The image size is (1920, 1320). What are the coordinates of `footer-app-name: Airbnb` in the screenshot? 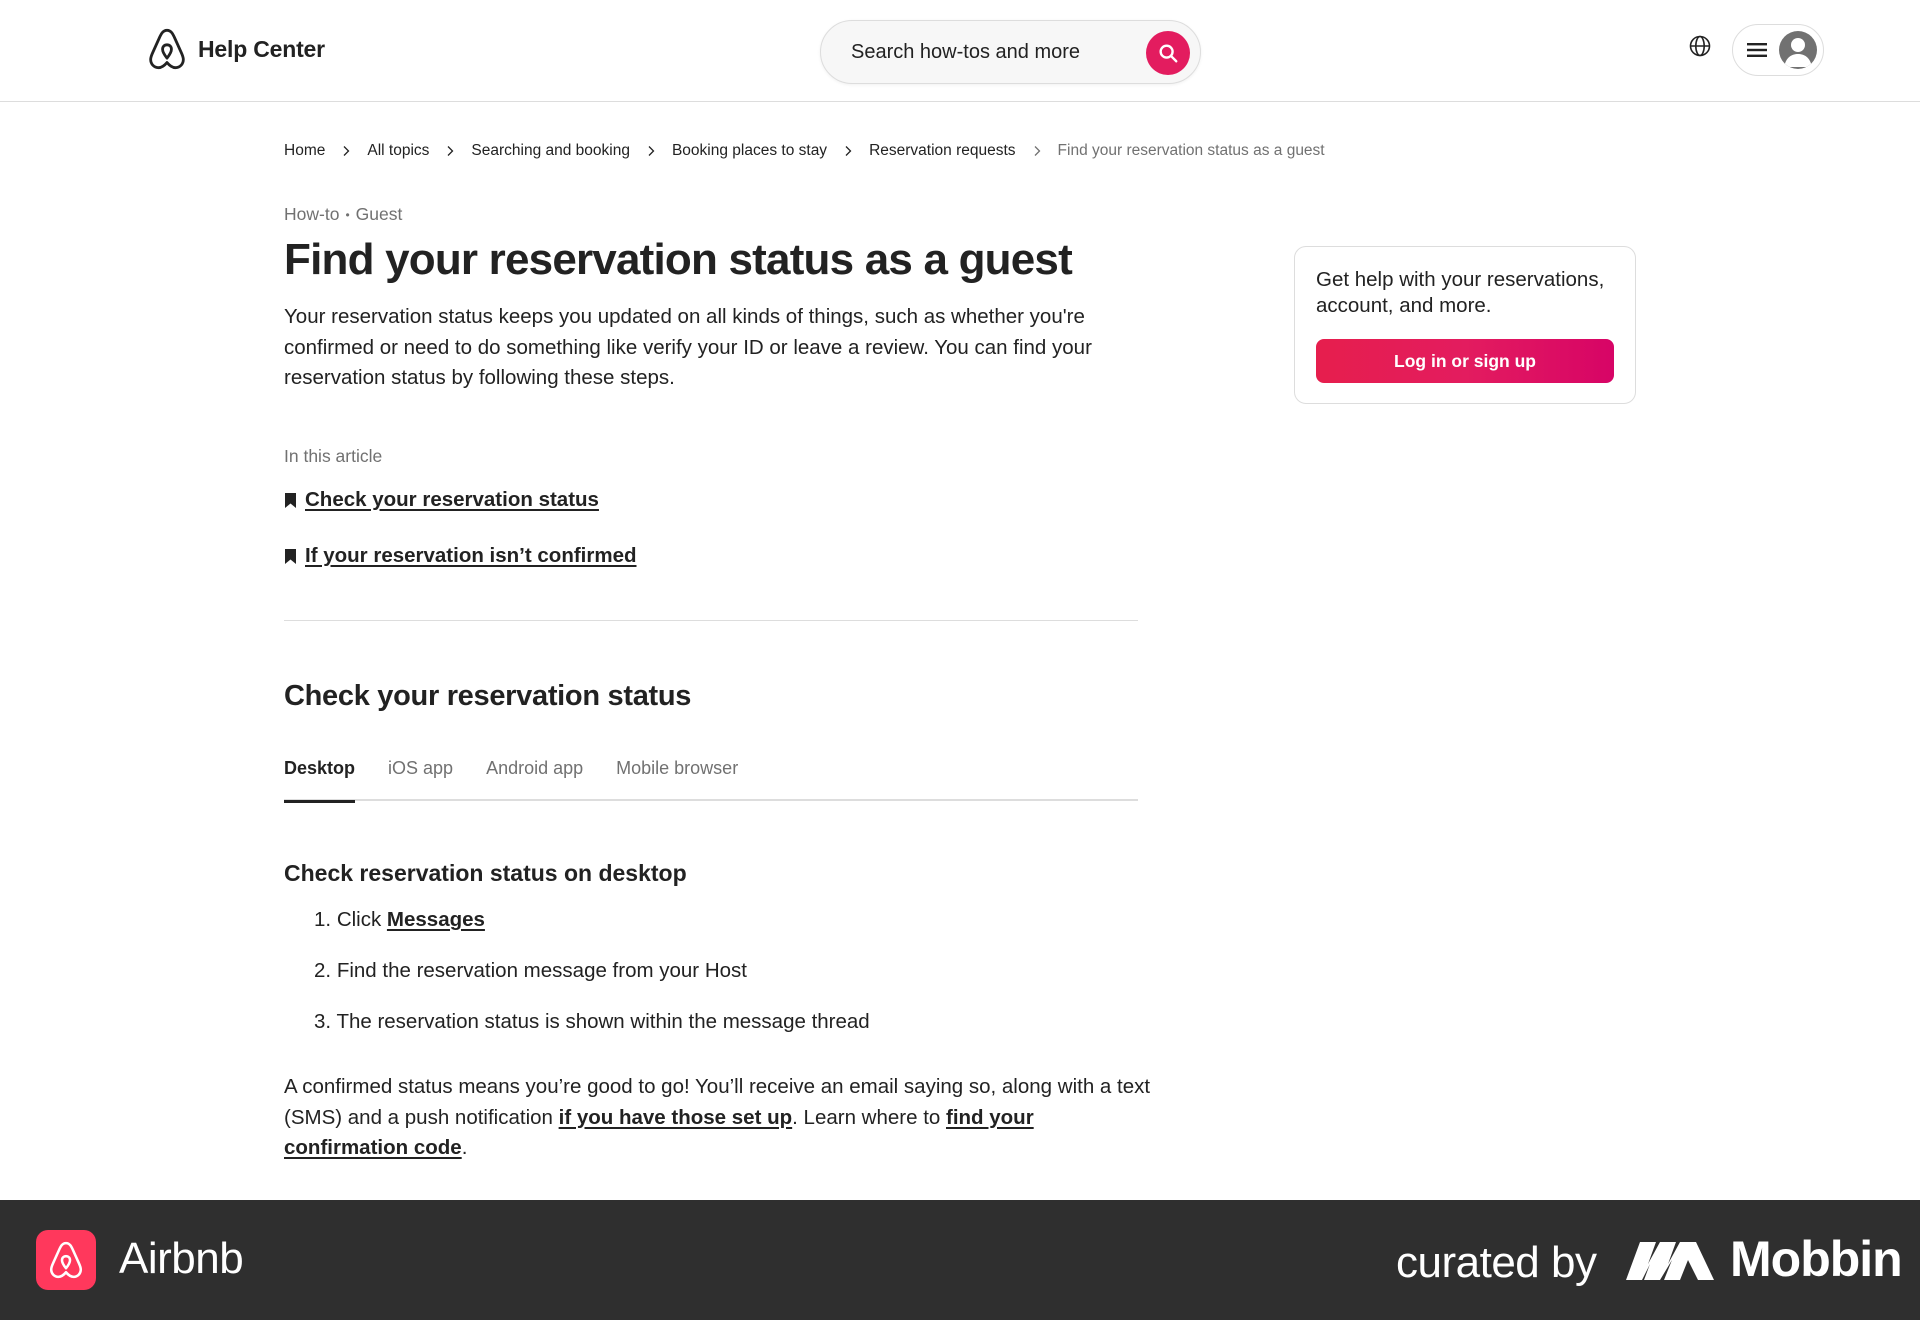 It's located at (181, 1258).